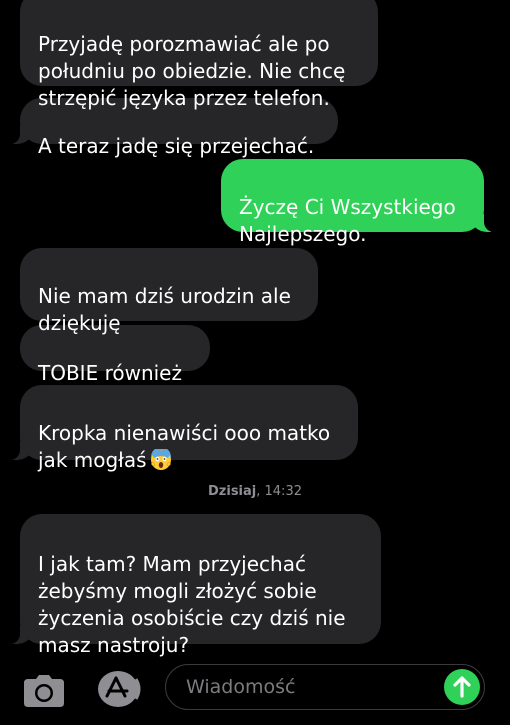 The image size is (510, 725). I want to click on message-input: Wiadomość, so click(325, 687).